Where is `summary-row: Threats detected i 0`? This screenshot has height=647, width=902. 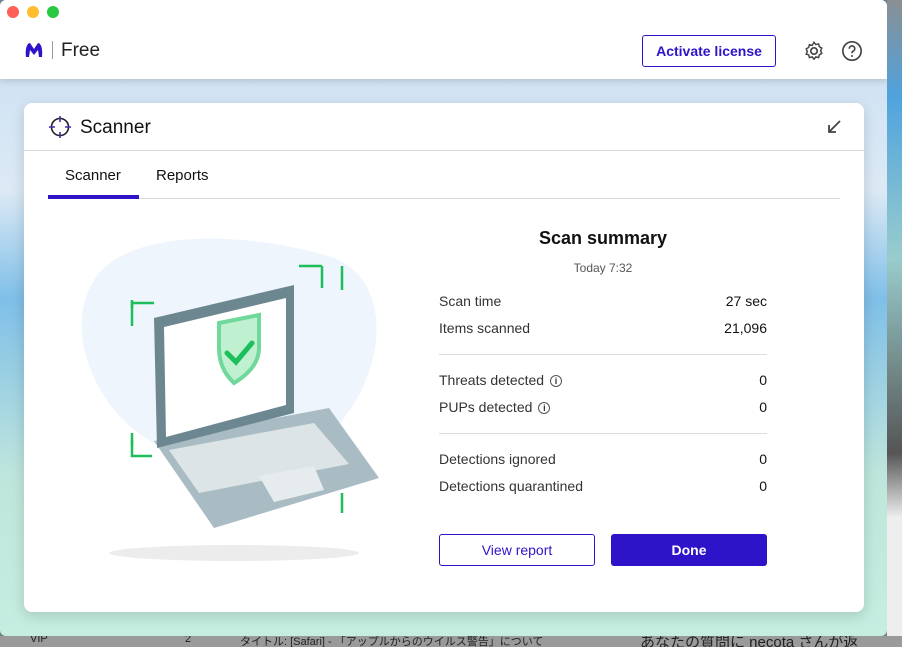 summary-row: Threats detected i 0 is located at coordinates (603, 380).